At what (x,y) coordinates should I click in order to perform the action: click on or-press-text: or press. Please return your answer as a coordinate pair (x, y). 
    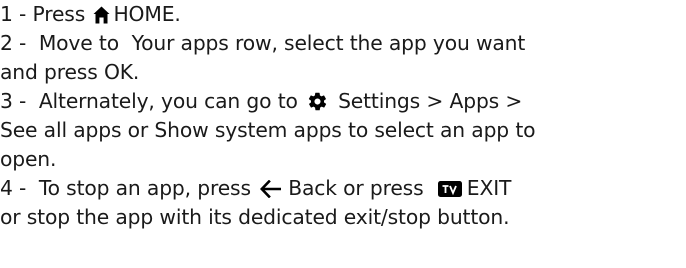
    Looking at the image, I should click on (383, 188).